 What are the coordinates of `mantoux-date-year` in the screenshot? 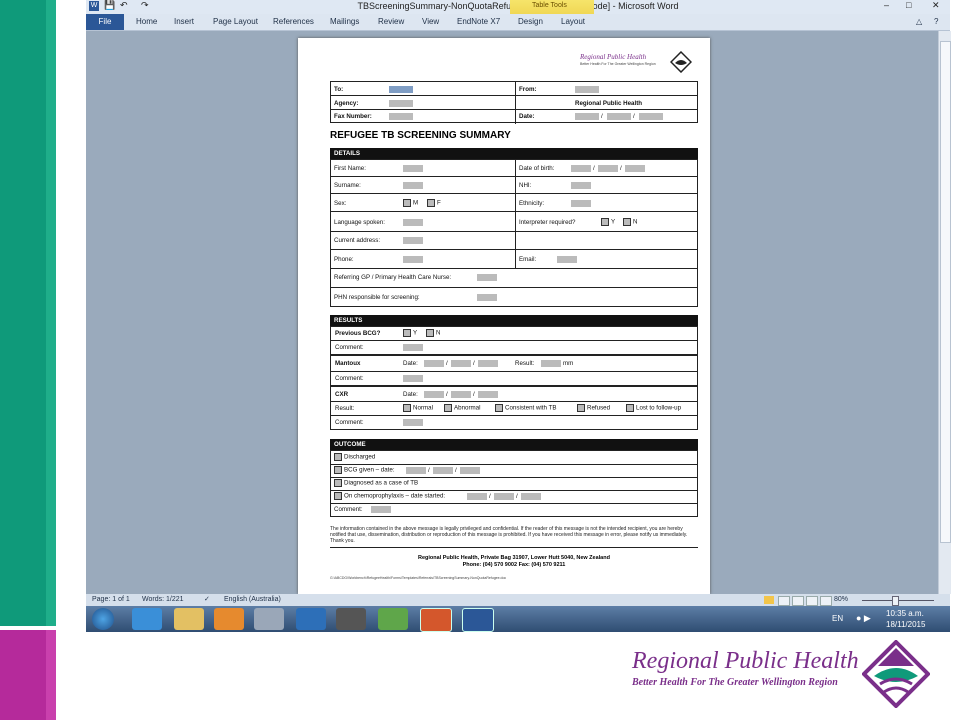 It's located at (488, 363).